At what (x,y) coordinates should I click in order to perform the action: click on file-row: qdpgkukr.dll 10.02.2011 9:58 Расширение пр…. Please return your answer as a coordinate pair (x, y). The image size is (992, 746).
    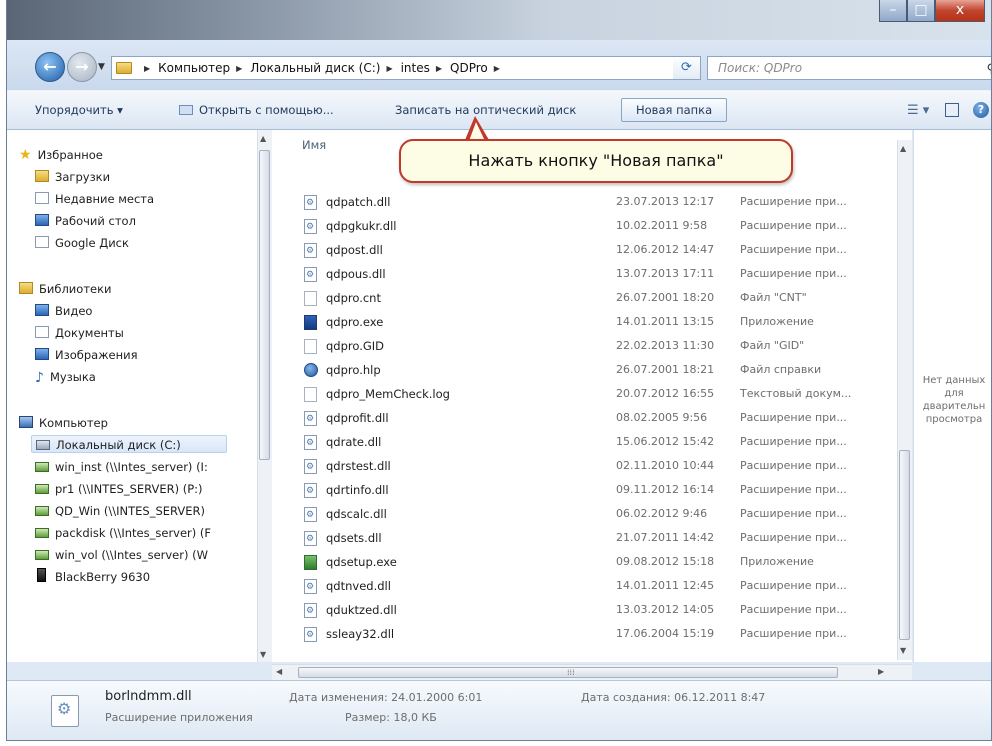
    Looking at the image, I should click on (584, 226).